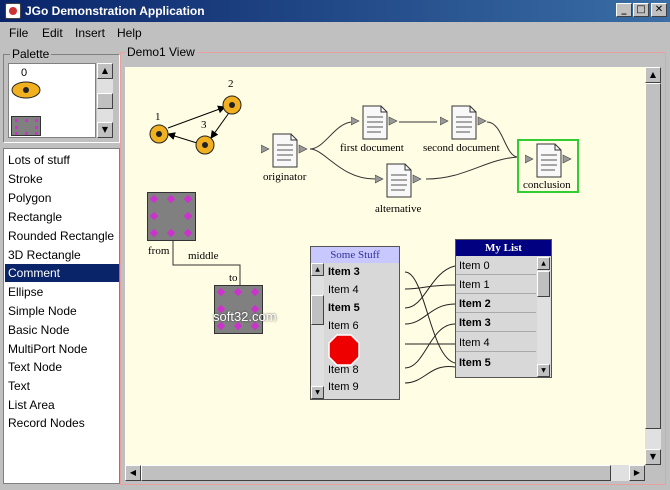 Image resolution: width=670 pixels, height=490 pixels. What do you see at coordinates (233, 278) in the screenshot?
I see `link-label-to: to` at bounding box center [233, 278].